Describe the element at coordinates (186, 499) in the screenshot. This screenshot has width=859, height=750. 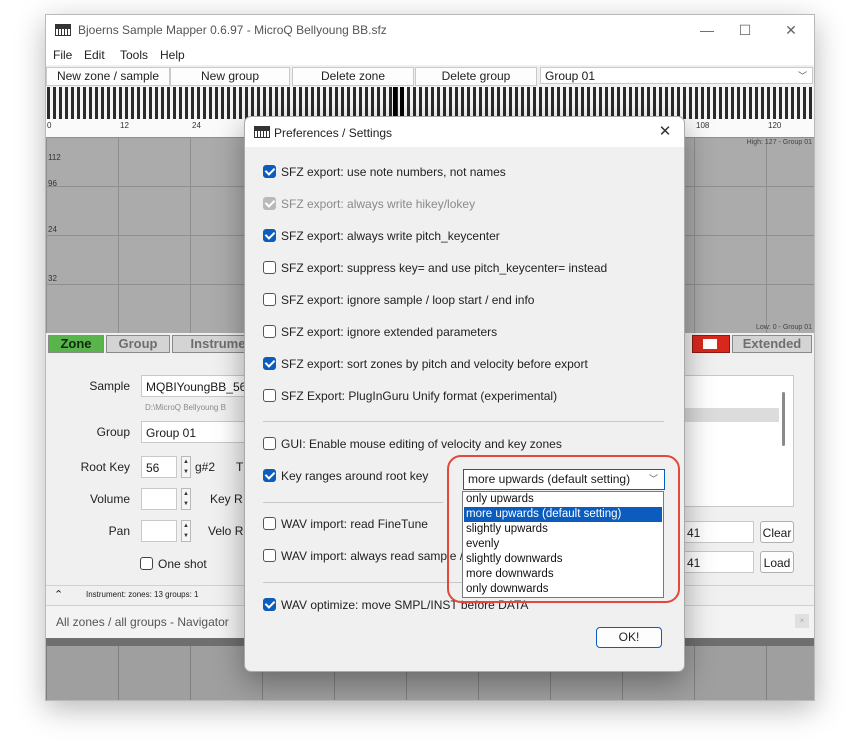
I see `volume-stepper: ▲ ▼` at that location.